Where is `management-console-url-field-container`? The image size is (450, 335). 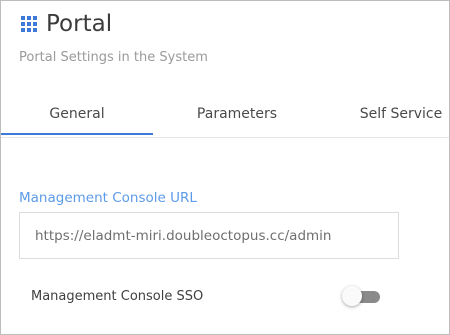 management-console-url-field-container is located at coordinates (209, 235).